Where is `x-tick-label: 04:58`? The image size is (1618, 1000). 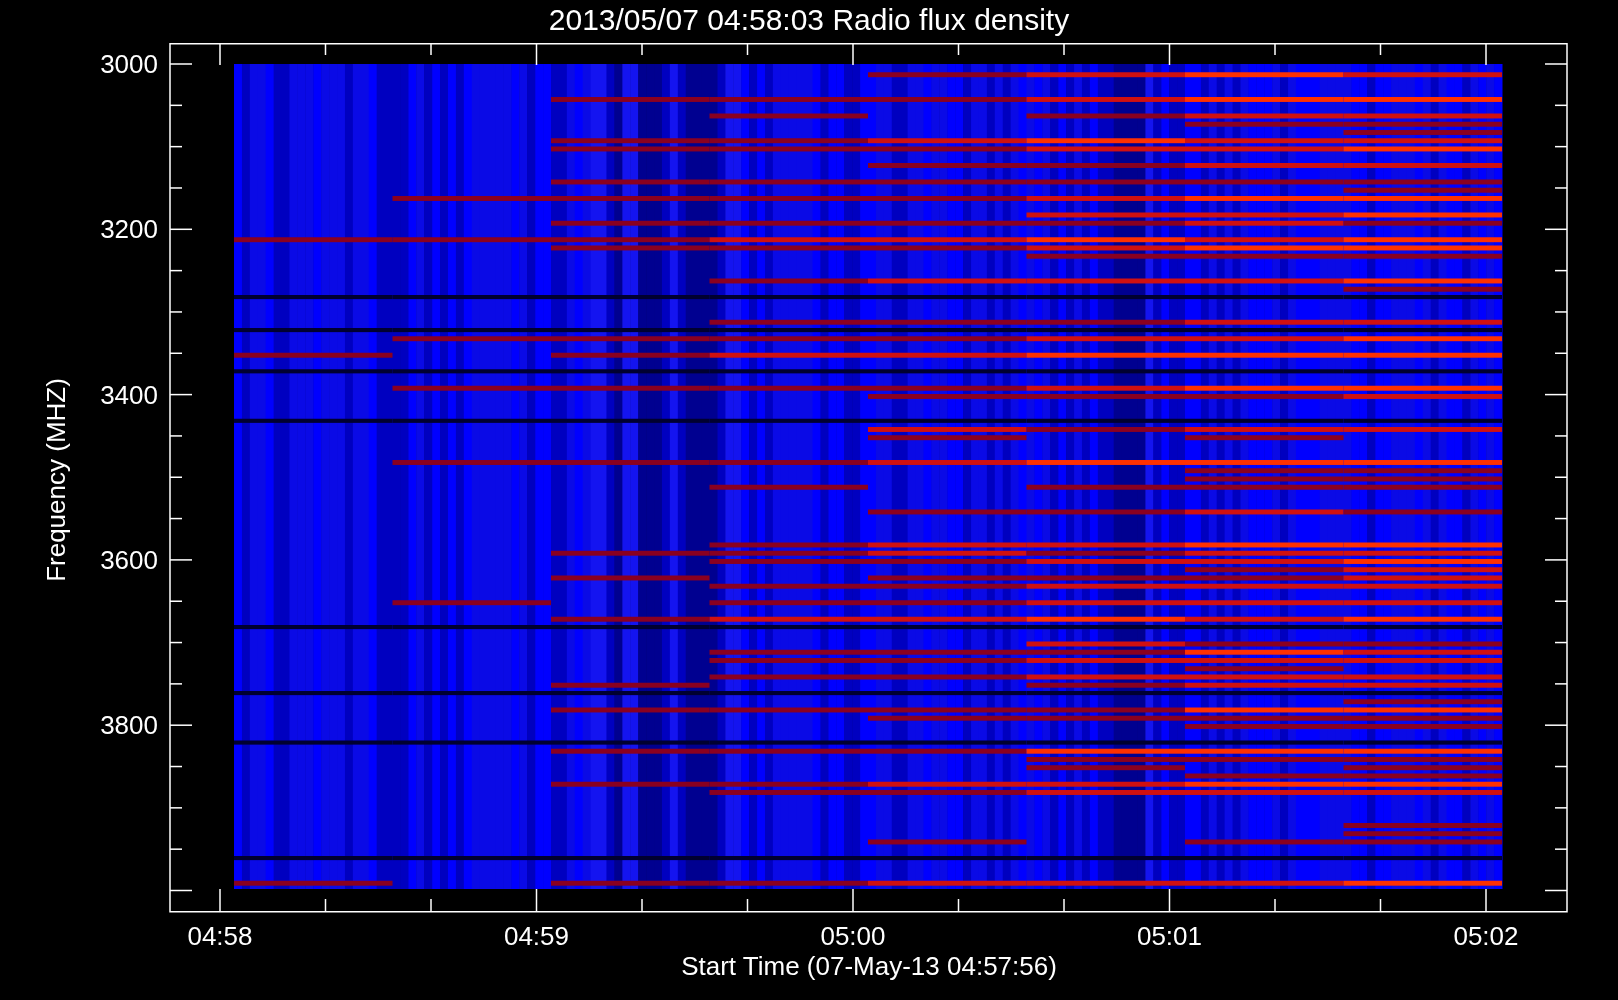 x-tick-label: 04:58 is located at coordinates (220, 936).